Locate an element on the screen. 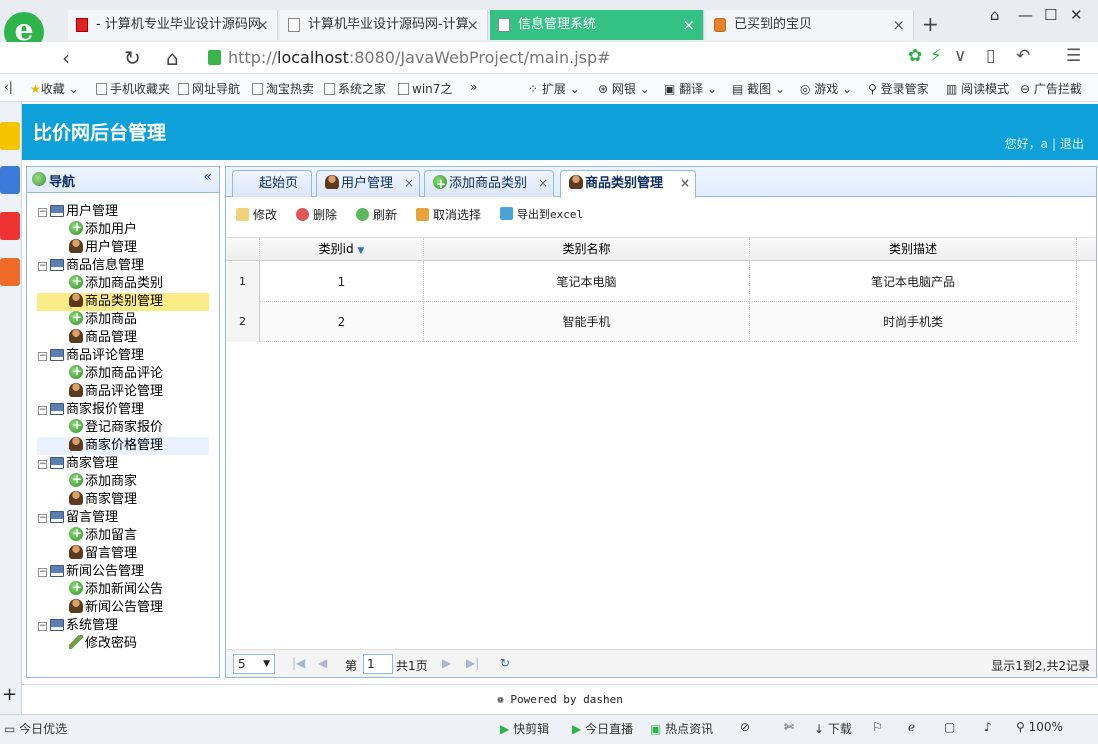 The width and height of the screenshot is (1098, 744). reload-page-icon: ↻ is located at coordinates (505, 663).